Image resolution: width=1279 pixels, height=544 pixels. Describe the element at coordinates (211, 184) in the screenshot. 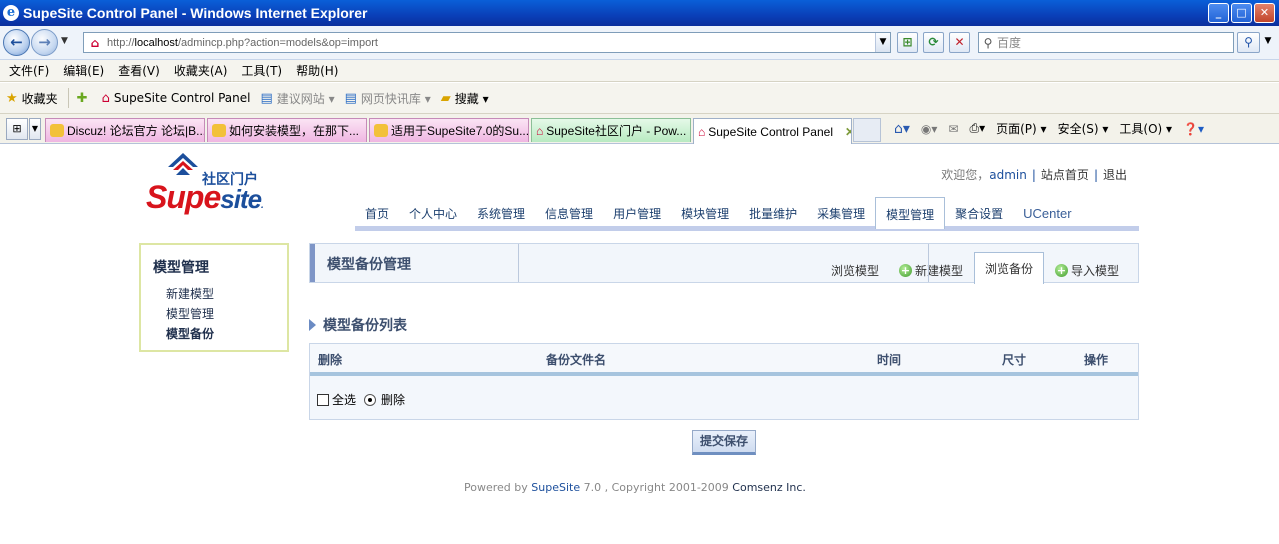

I see `supesite-logo: 社区门户 Supesite.` at that location.